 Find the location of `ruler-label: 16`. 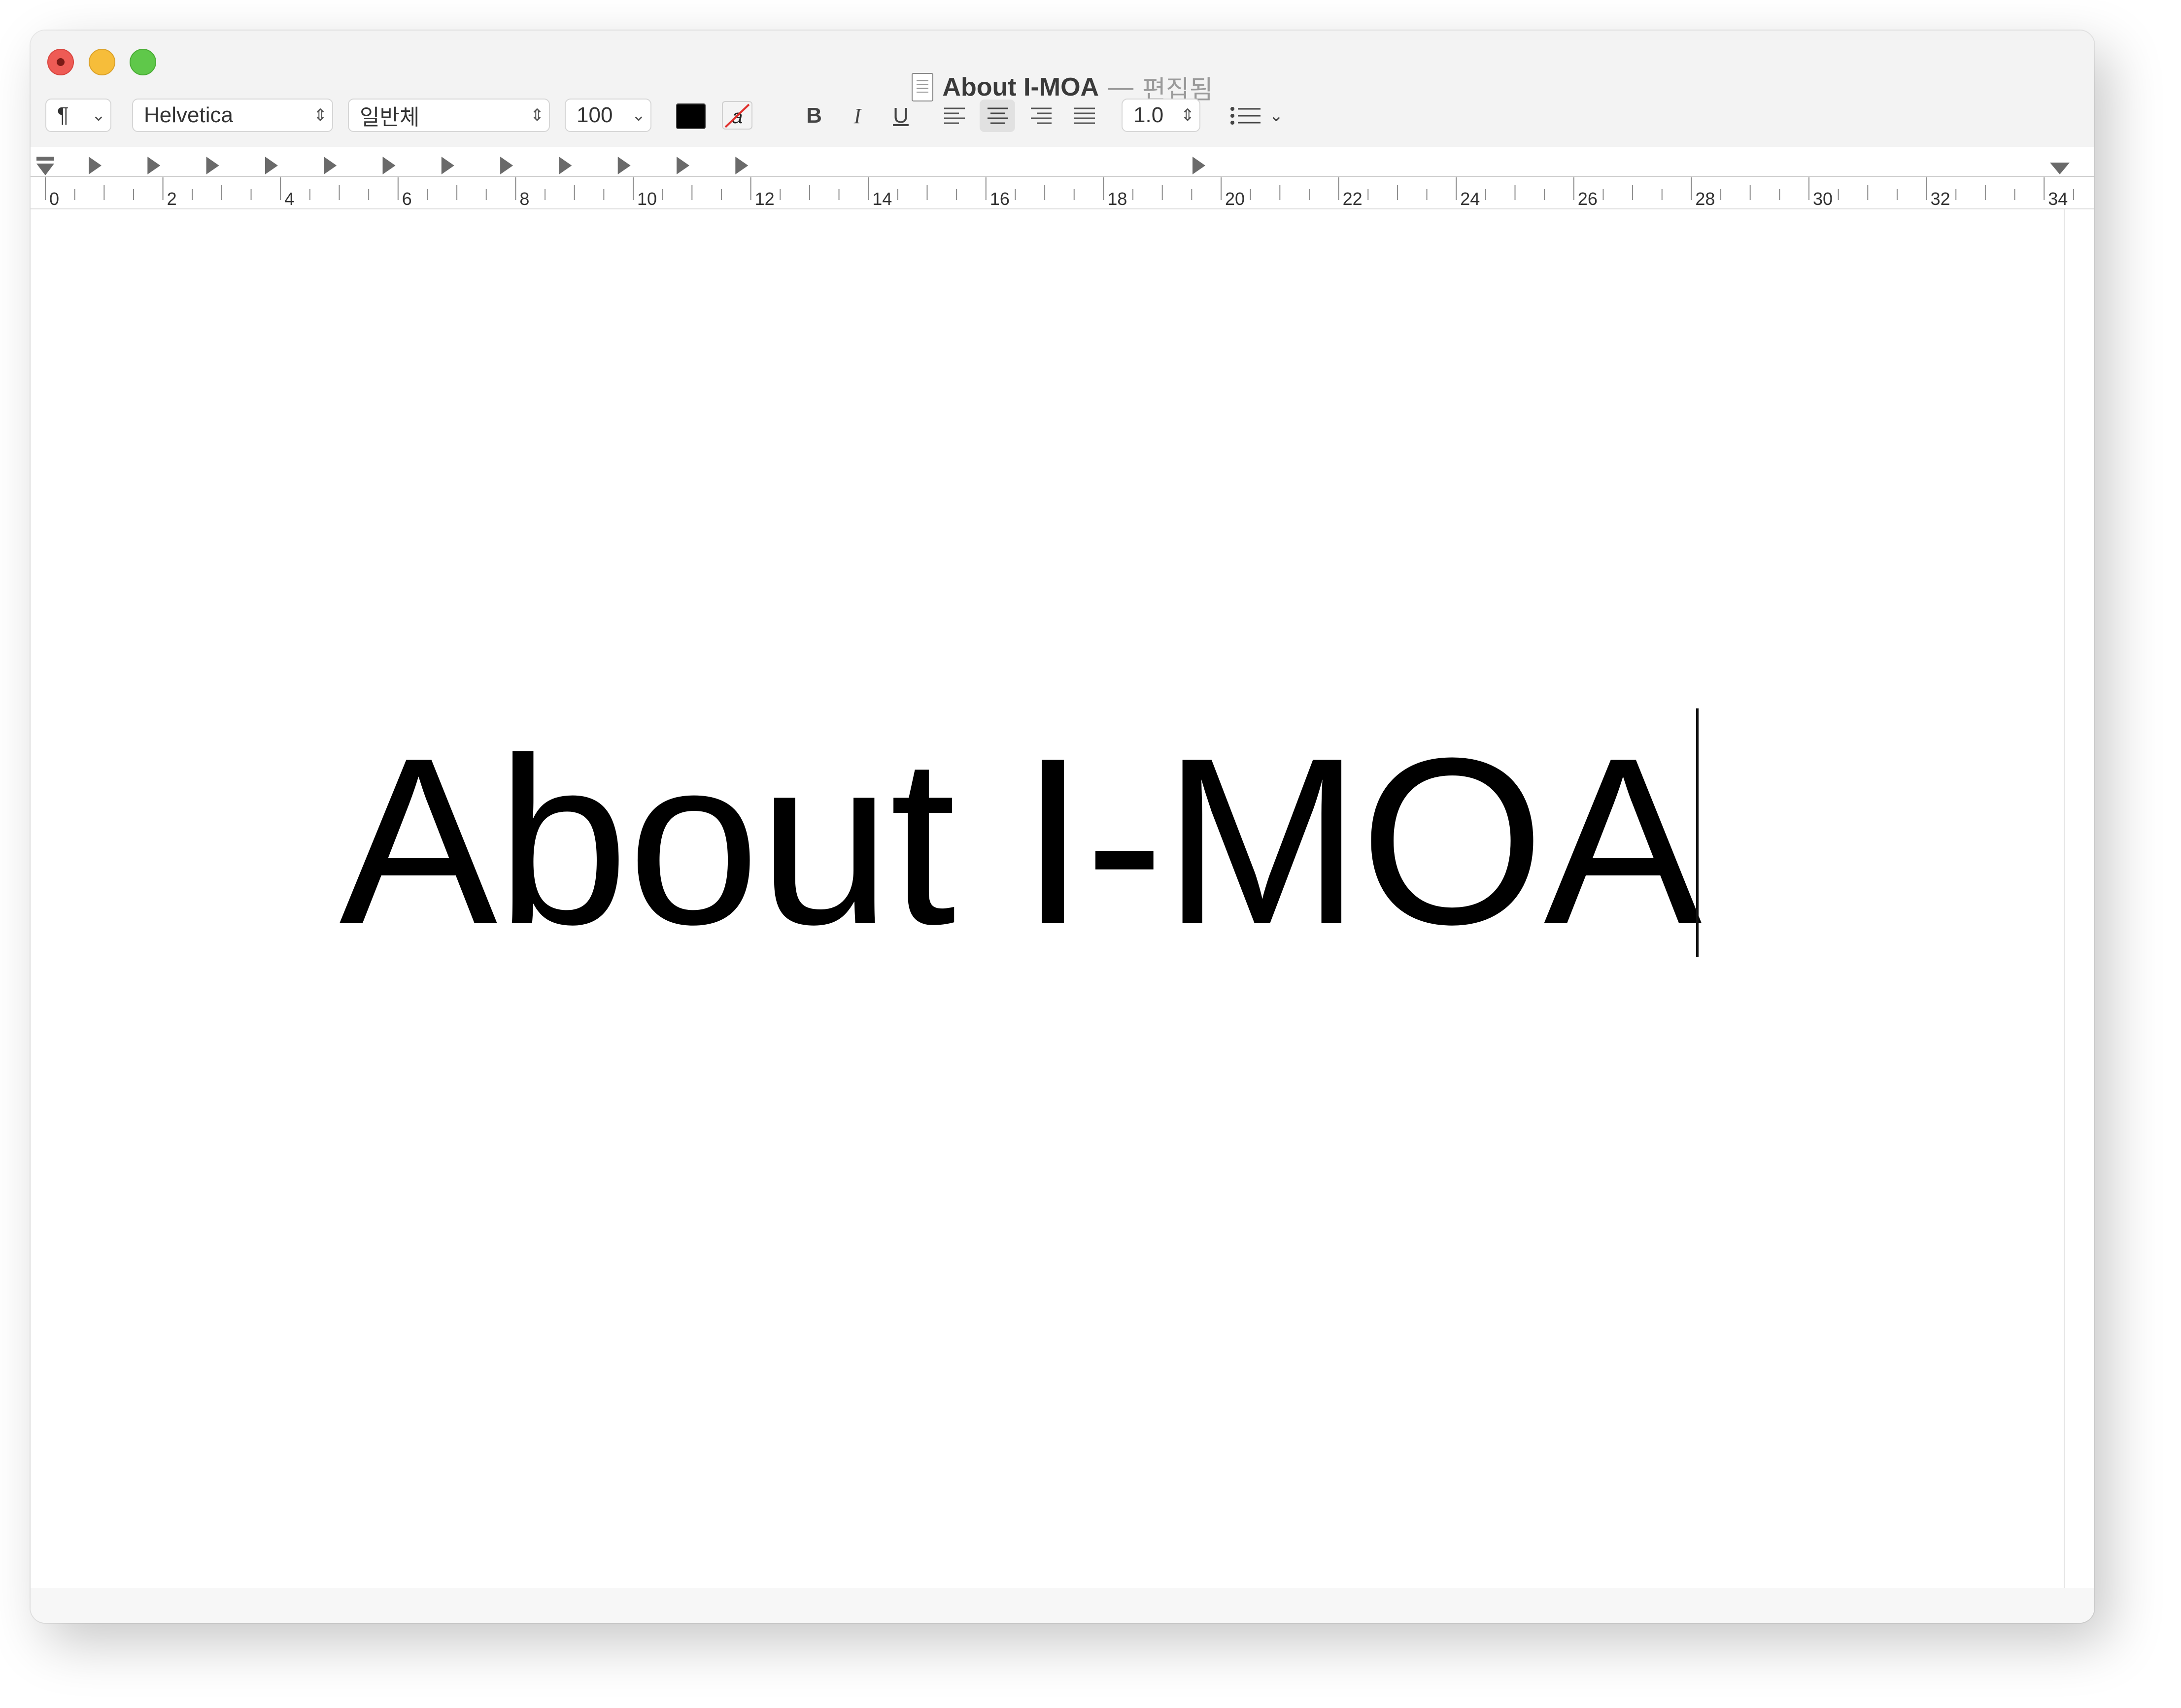

ruler-label: 16 is located at coordinates (1000, 198).